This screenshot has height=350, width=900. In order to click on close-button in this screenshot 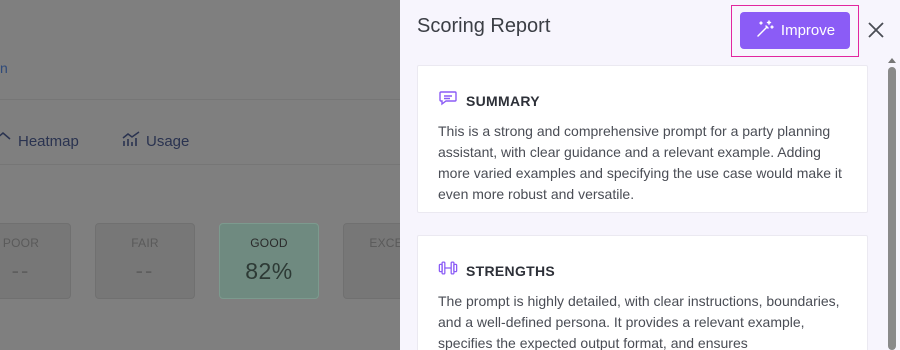, I will do `click(876, 30)`.